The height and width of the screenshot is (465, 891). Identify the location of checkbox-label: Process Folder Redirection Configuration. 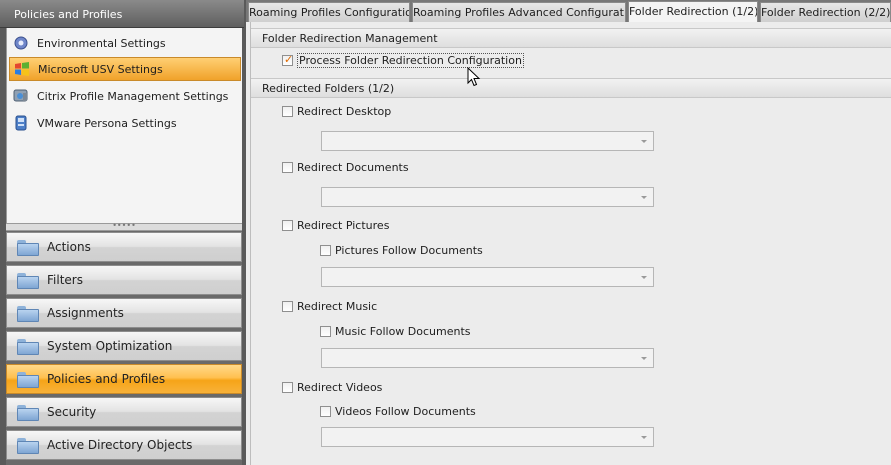
(410, 60).